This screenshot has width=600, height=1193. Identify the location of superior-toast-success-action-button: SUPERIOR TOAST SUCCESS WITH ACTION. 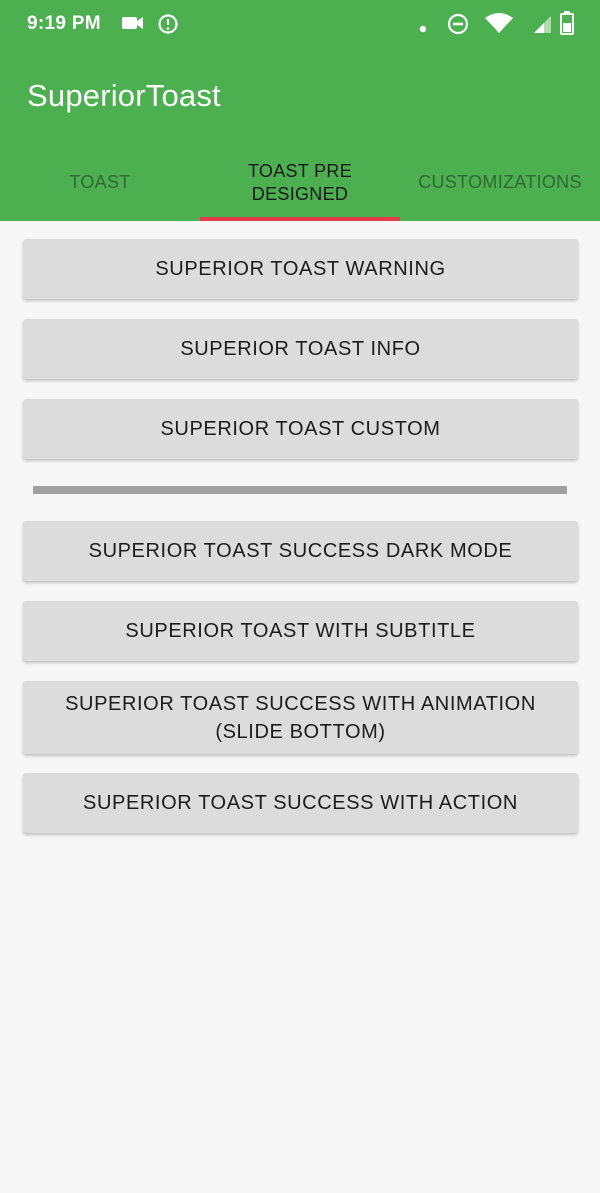
(300, 803).